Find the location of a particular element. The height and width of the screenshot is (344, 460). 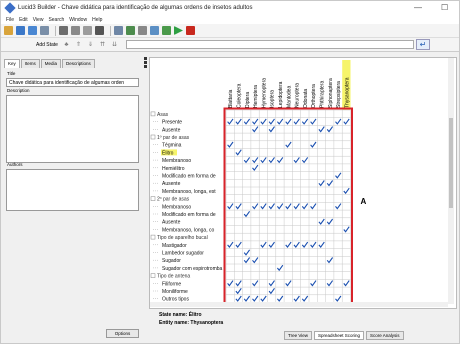

menu-edit: Edit is located at coordinates (23, 20).